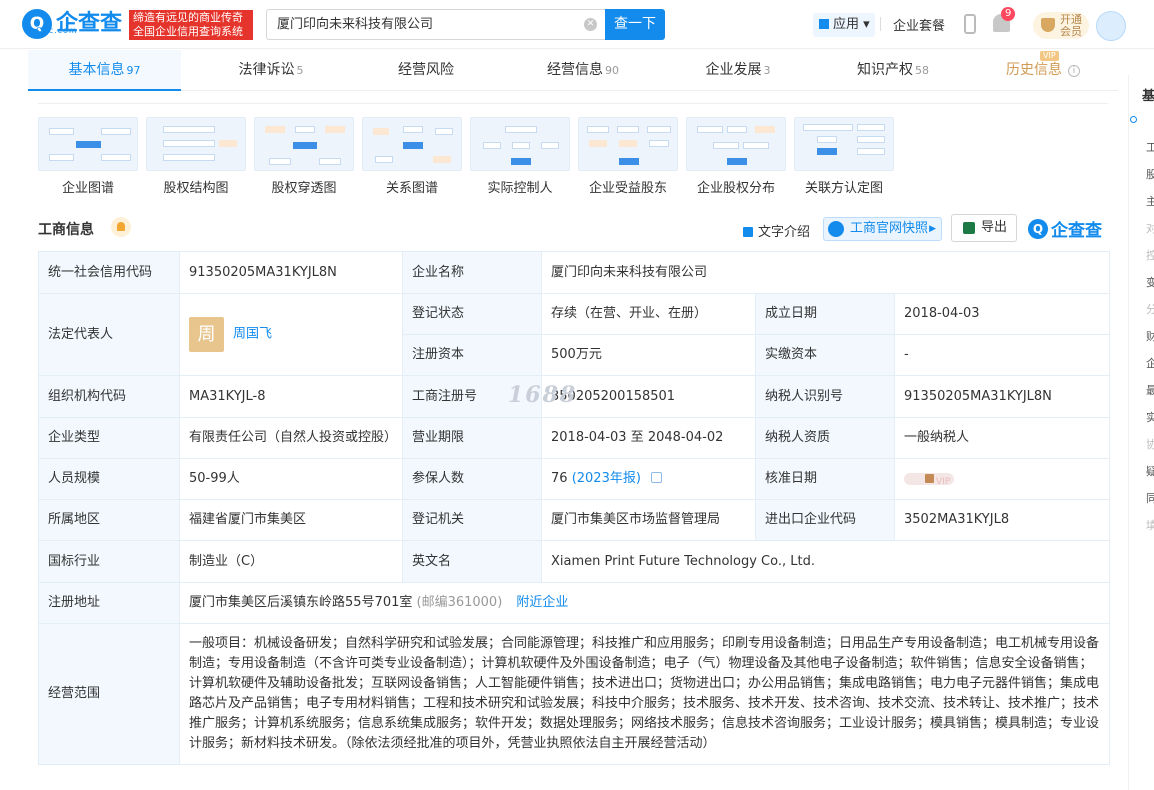 The image size is (1154, 790). What do you see at coordinates (970, 24) in the screenshot?
I see `phone-icon` at bounding box center [970, 24].